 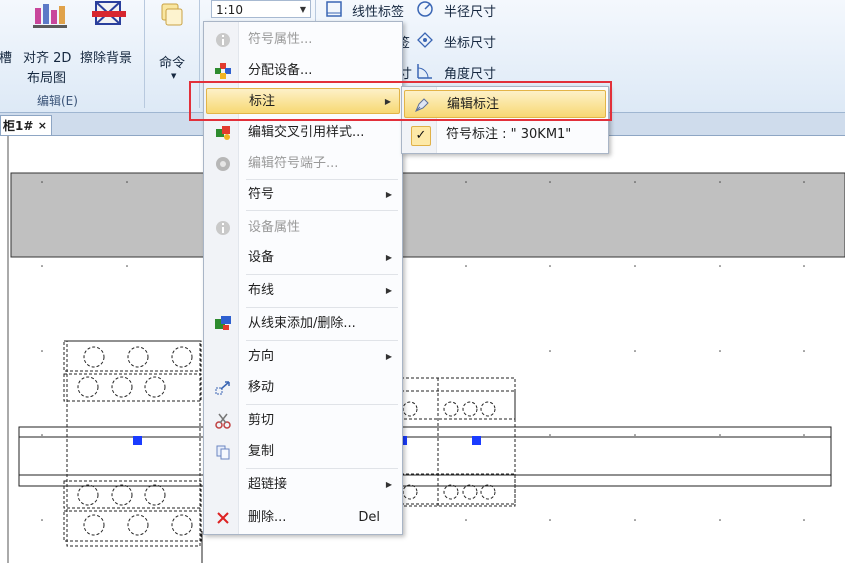 I want to click on menu-item-label: 布线, so click(x=261, y=290).